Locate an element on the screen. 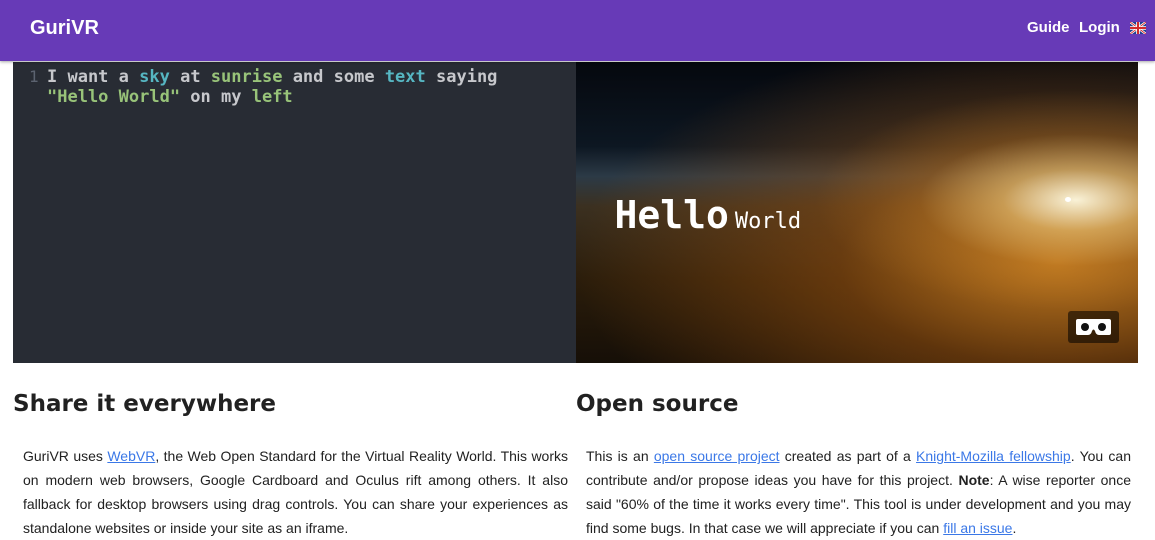 This screenshot has width=1155, height=540. open-source-project-link: open source project is located at coordinates (717, 456).